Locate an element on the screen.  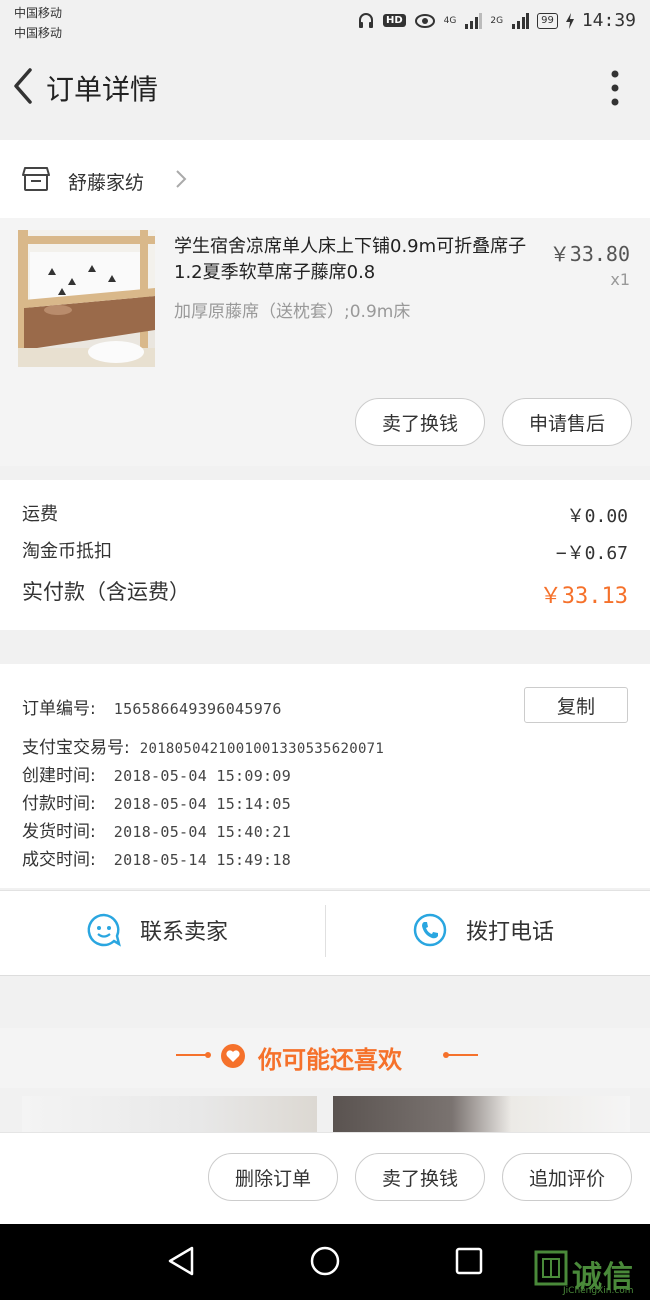
signal-icon is located at coordinates (474, 20).